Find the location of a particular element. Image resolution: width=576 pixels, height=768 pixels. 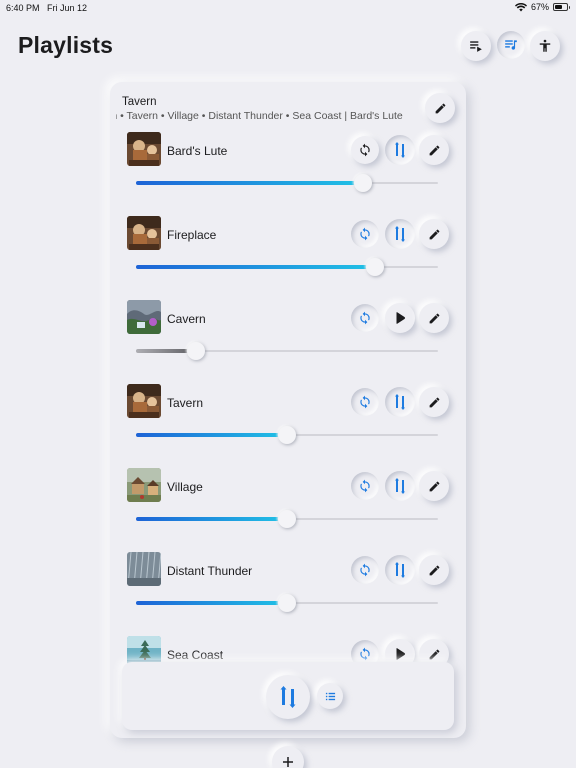

track-name: Cavern is located at coordinates (186, 319).